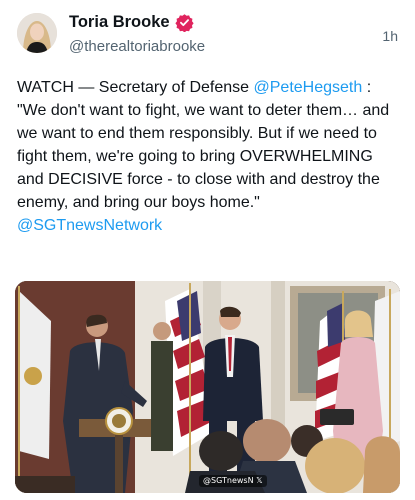 This screenshot has width=415, height=500. I want to click on avatar, so click(37, 33).